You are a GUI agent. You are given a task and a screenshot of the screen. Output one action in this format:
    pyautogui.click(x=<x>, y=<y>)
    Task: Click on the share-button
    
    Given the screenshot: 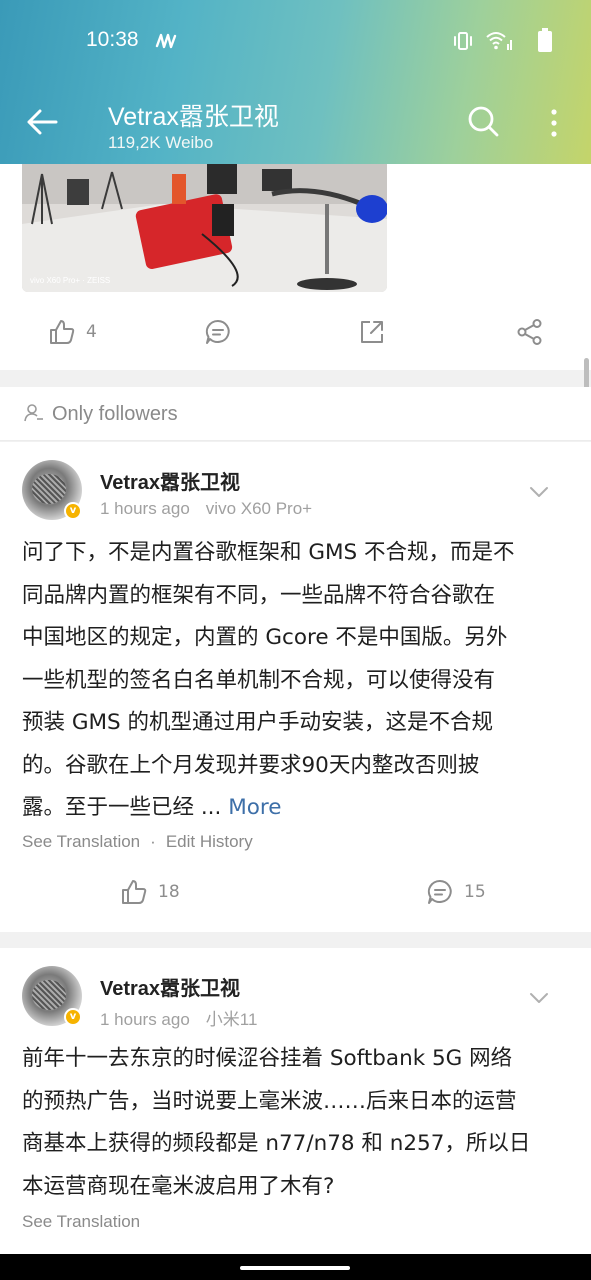 What is the action you would take?
    pyautogui.click(x=530, y=332)
    